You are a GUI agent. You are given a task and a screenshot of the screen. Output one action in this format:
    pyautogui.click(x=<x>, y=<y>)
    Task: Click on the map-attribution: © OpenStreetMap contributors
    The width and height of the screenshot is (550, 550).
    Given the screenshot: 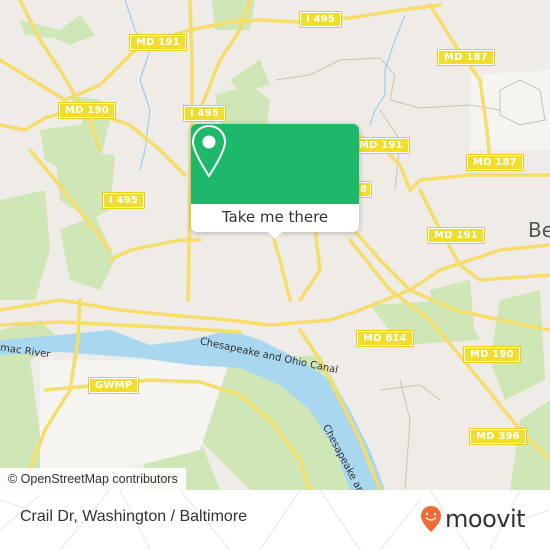 What is the action you would take?
    pyautogui.click(x=93, y=479)
    